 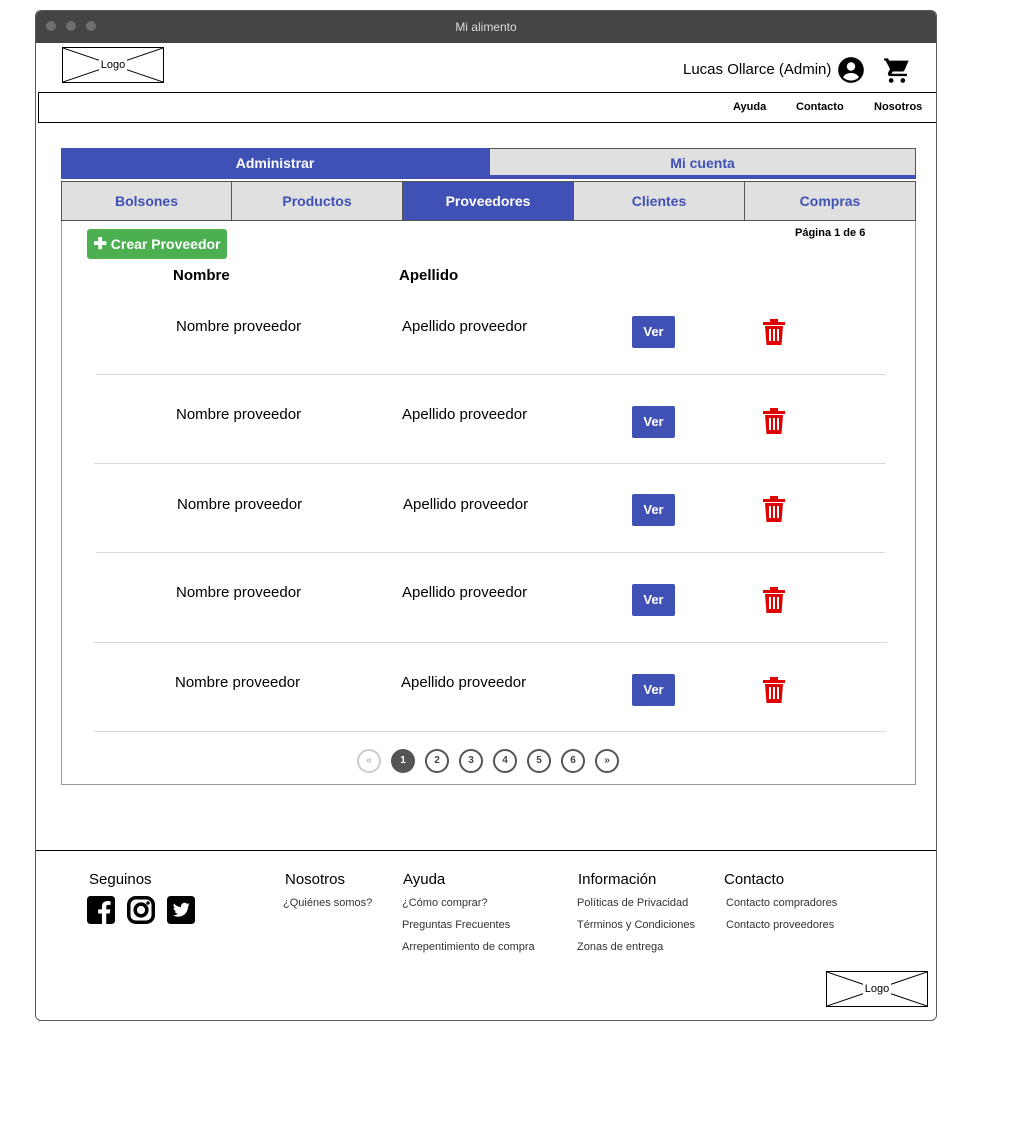 I want to click on minimize-dot, so click(x=71, y=26).